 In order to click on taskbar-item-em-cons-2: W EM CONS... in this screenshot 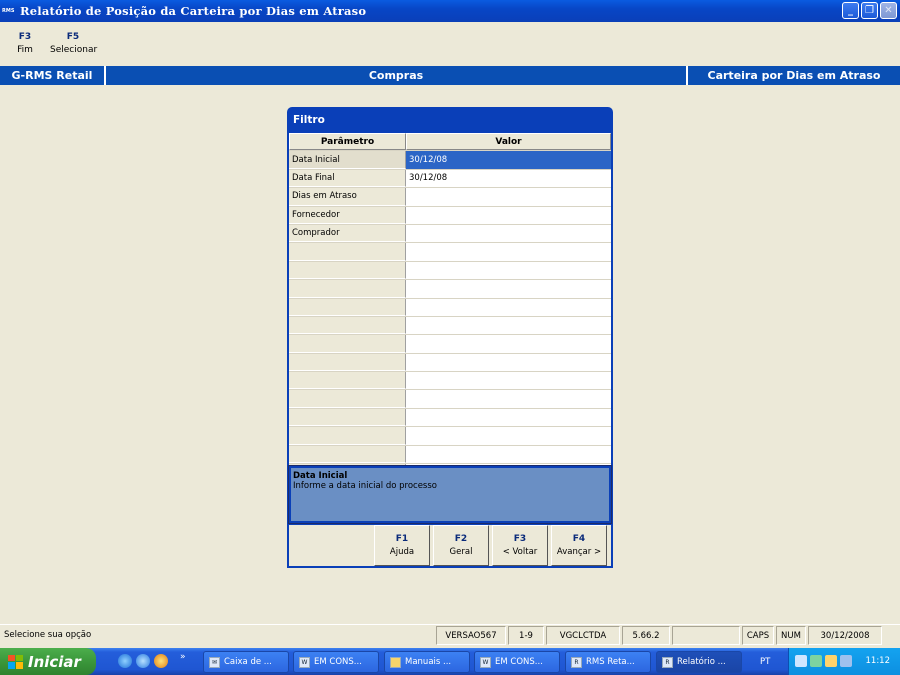, I will do `click(517, 662)`.